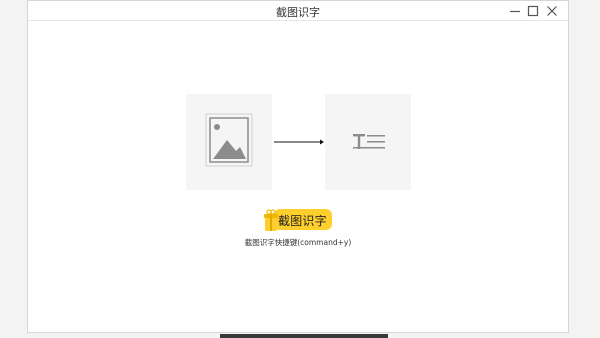  What do you see at coordinates (299, 142) in the screenshot?
I see `arrow-right-icon` at bounding box center [299, 142].